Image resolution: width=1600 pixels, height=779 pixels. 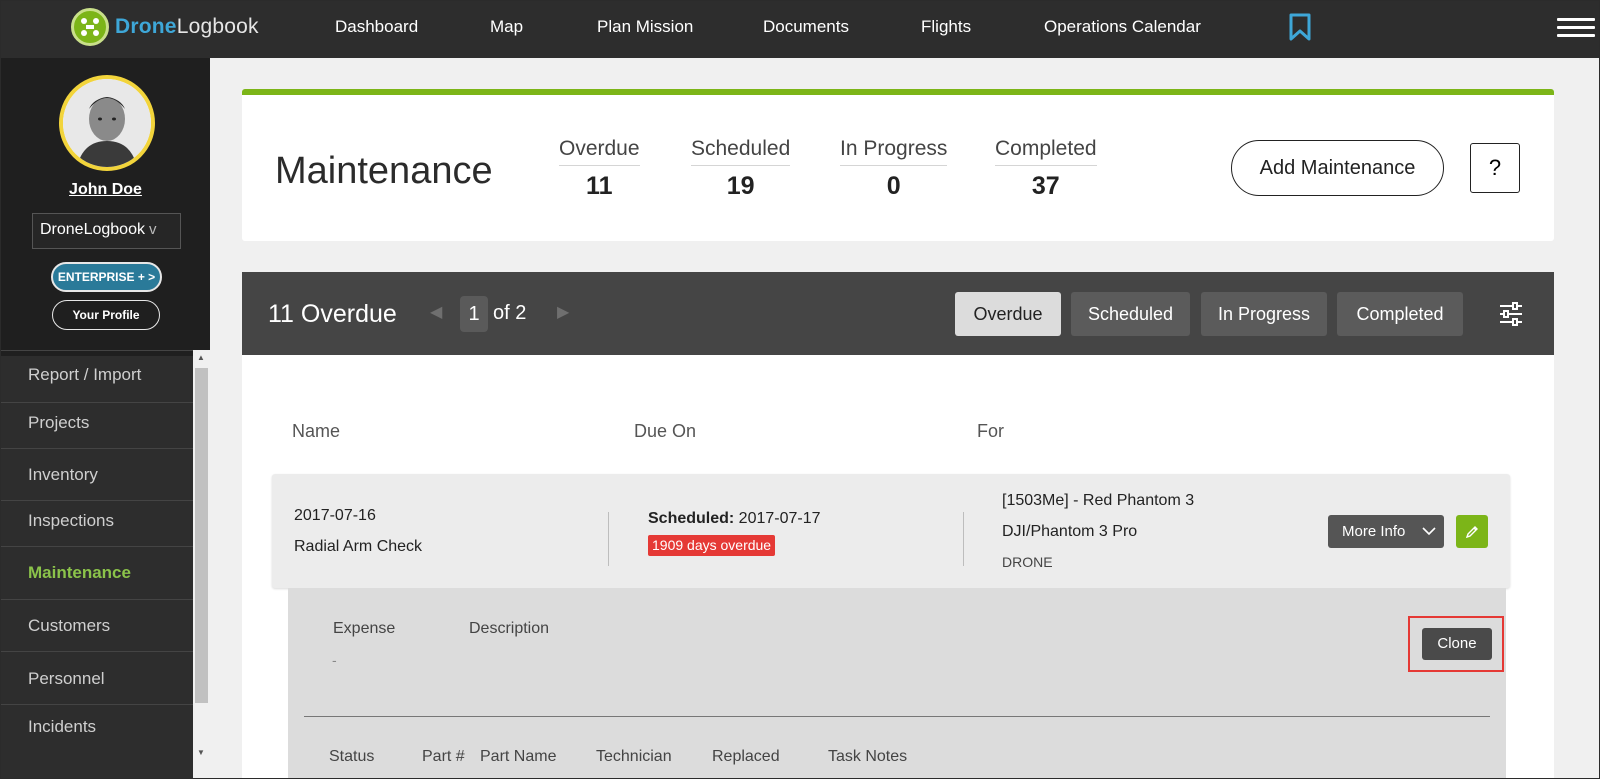 I want to click on detail-divider, so click(x=897, y=716).